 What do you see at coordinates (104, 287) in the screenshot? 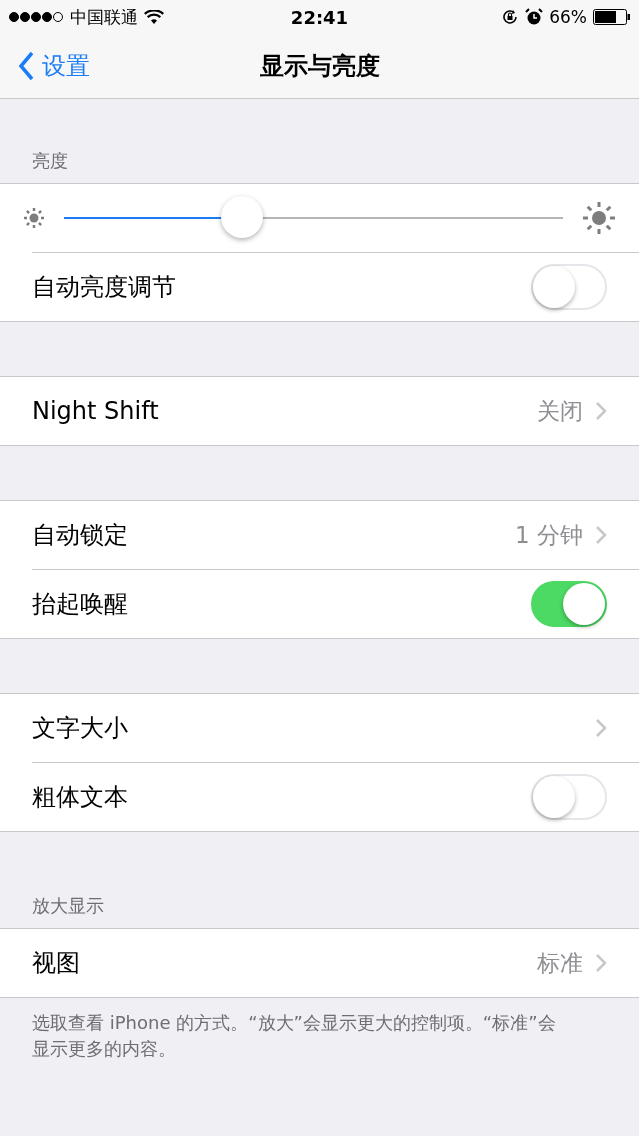
I see `row-label: 自动亮度调节` at bounding box center [104, 287].